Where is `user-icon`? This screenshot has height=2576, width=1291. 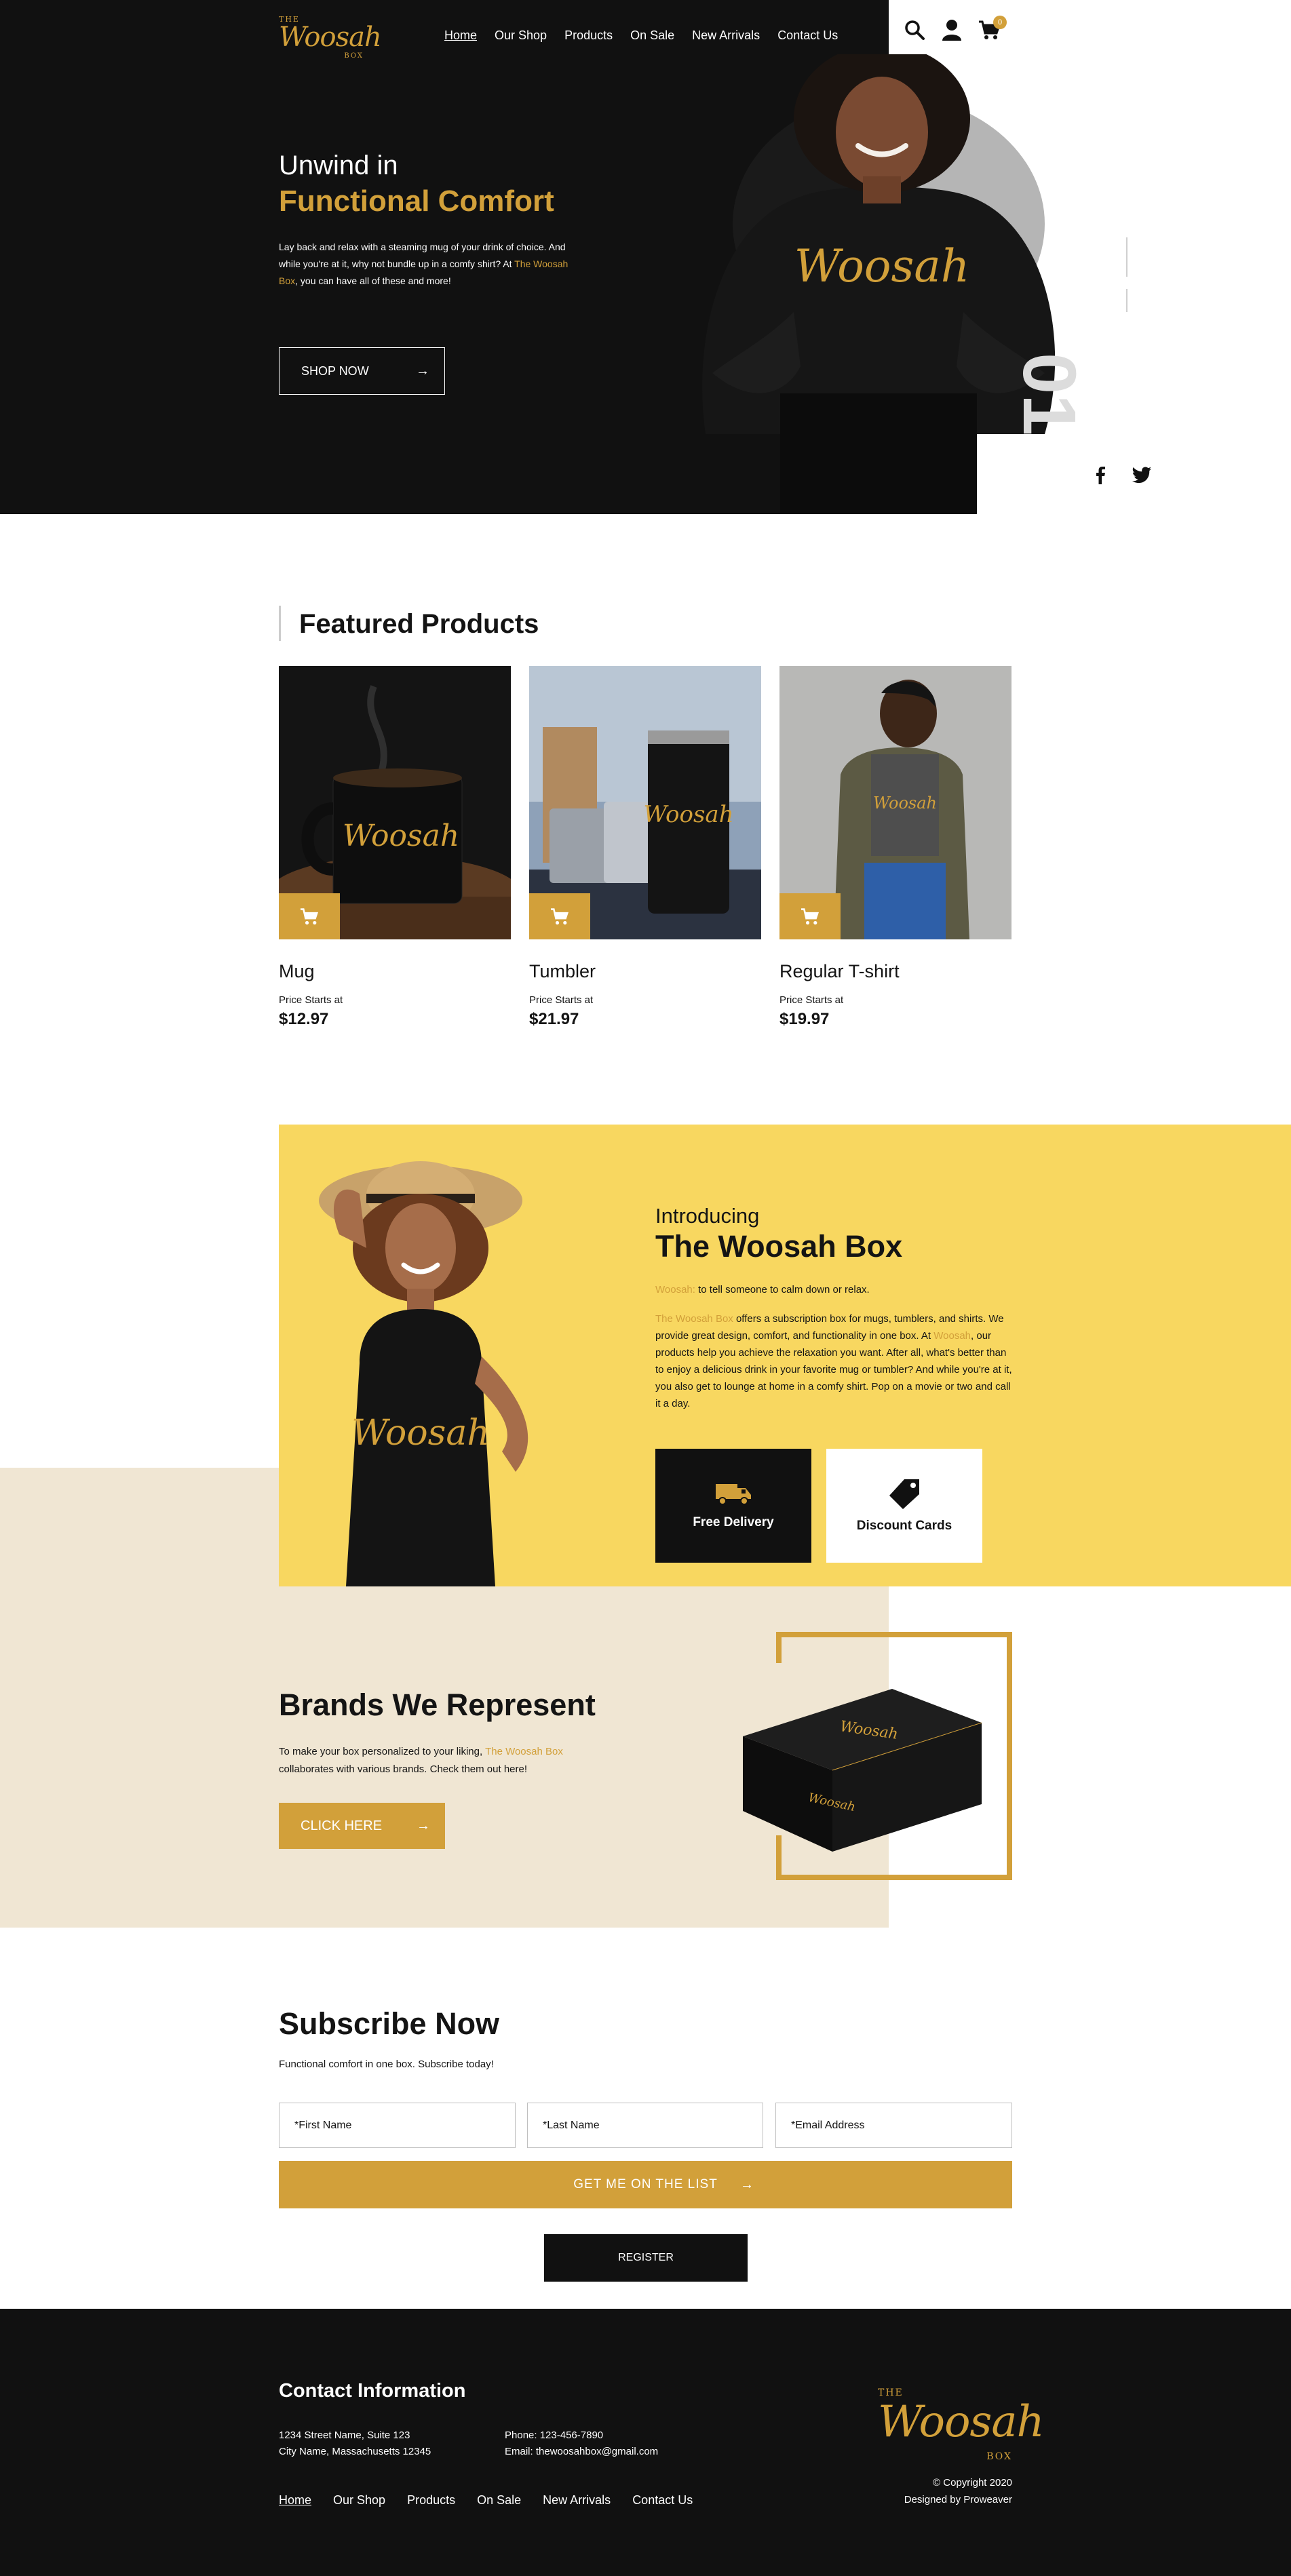
user-icon is located at coordinates (952, 30).